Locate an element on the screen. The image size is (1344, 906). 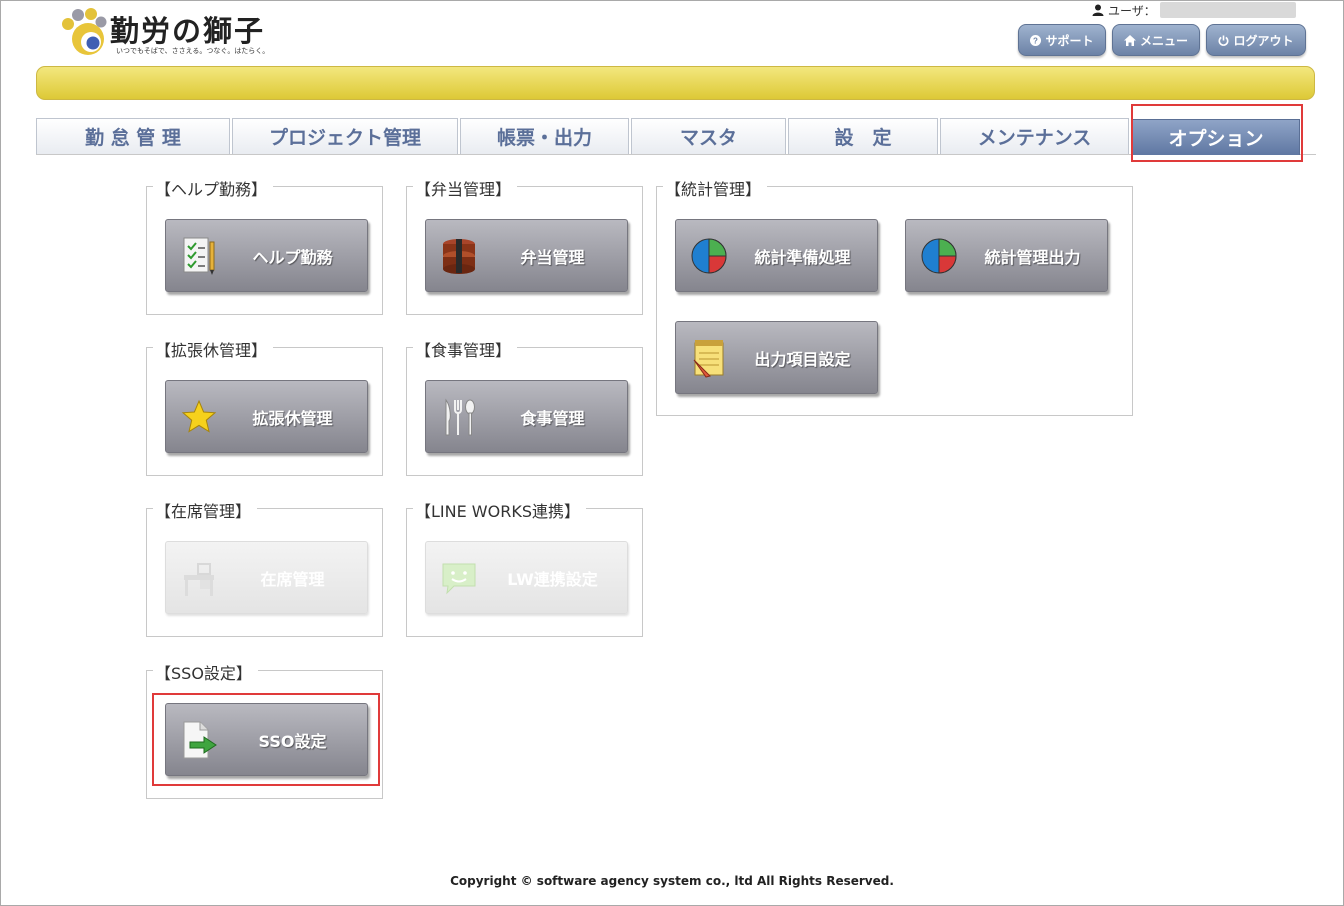
presence-button: 在席管理 is located at coordinates (266, 577).